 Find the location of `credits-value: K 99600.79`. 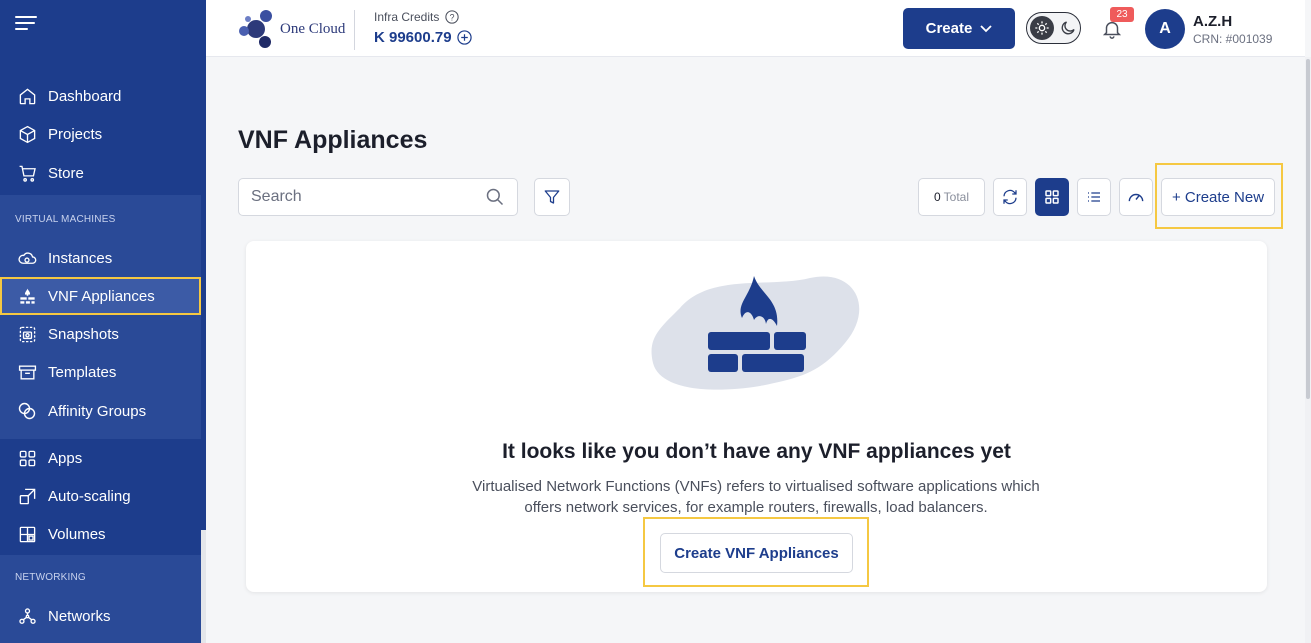

credits-value: K 99600.79 is located at coordinates (423, 37).